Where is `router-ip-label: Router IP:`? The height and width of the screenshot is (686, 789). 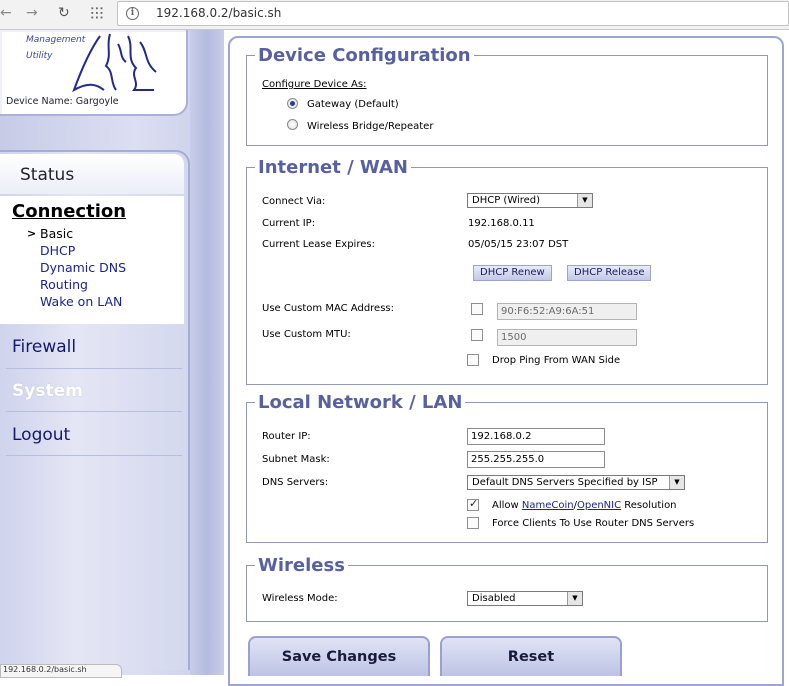 router-ip-label: Router IP: is located at coordinates (286, 436).